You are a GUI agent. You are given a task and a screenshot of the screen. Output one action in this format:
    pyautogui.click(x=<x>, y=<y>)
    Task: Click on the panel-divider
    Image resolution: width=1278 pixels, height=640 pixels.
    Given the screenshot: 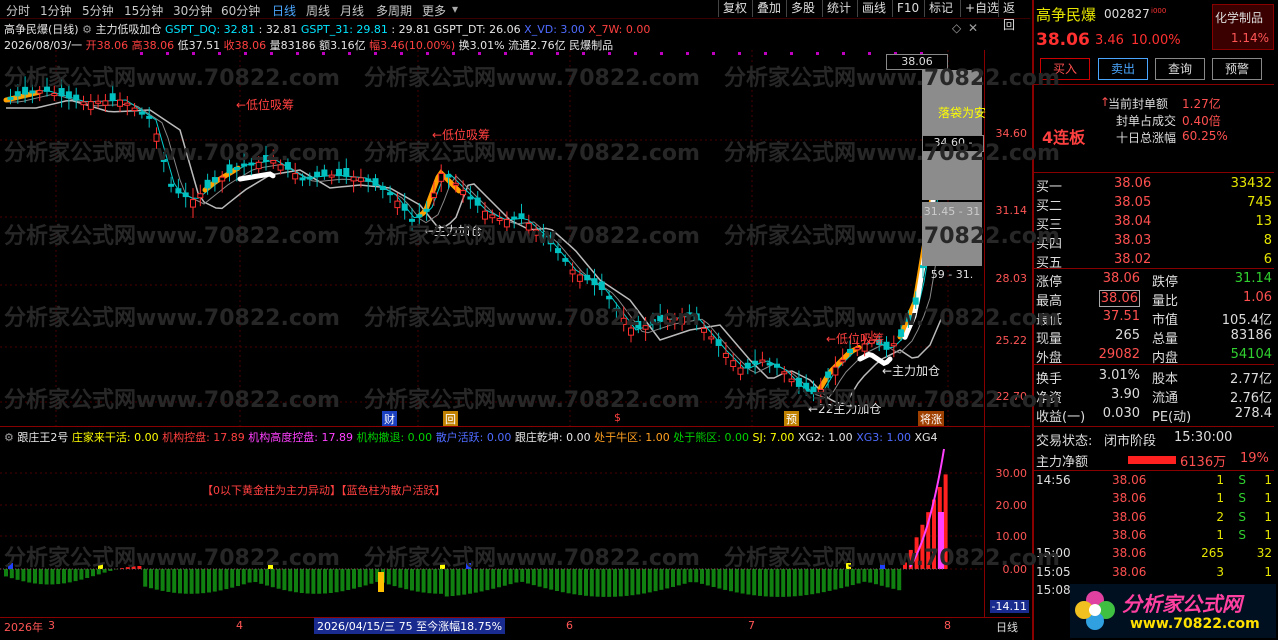 What is the action you would take?
    pyautogui.click(x=515, y=426)
    